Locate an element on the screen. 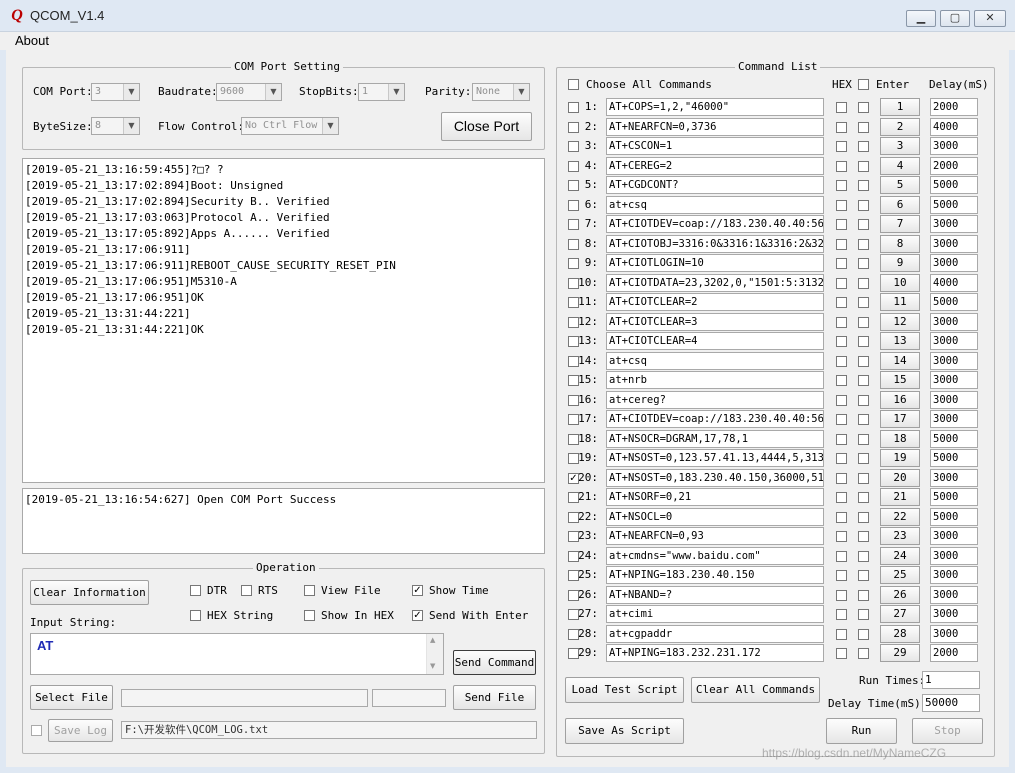 The width and height of the screenshot is (1015, 773). command-send-button: 10 is located at coordinates (900, 283).